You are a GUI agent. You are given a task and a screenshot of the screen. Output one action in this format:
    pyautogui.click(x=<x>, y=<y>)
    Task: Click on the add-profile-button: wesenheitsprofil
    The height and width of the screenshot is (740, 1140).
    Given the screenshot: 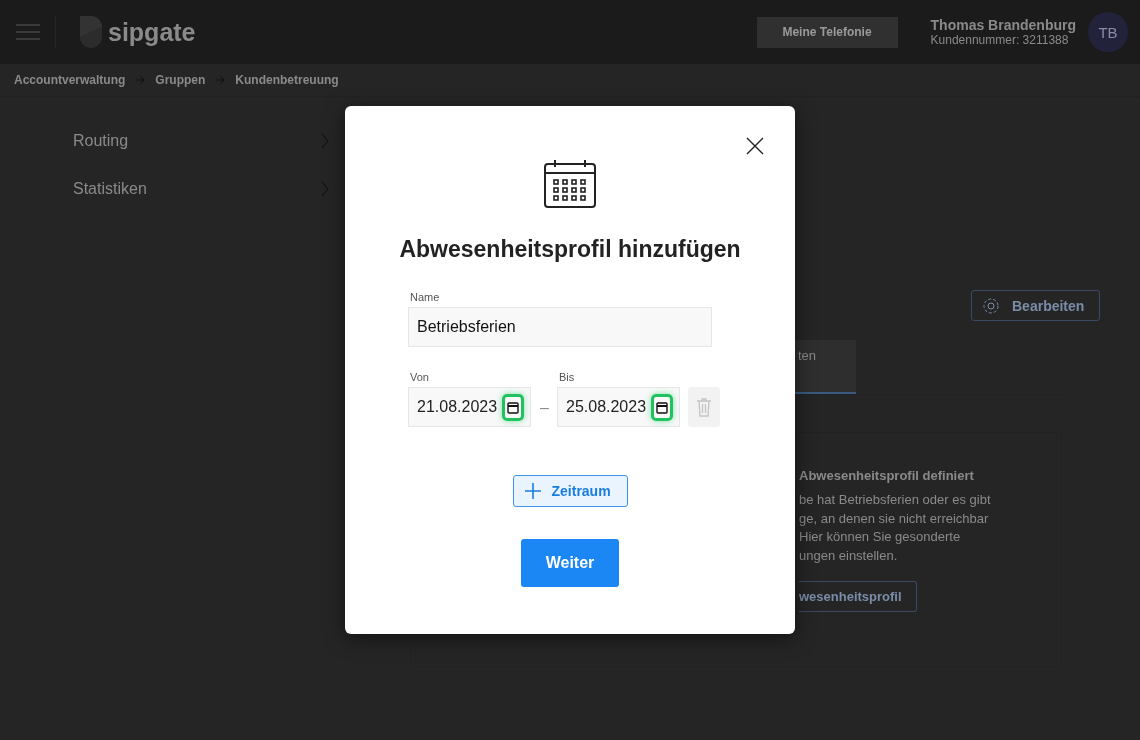 What is the action you would take?
    pyautogui.click(x=858, y=596)
    